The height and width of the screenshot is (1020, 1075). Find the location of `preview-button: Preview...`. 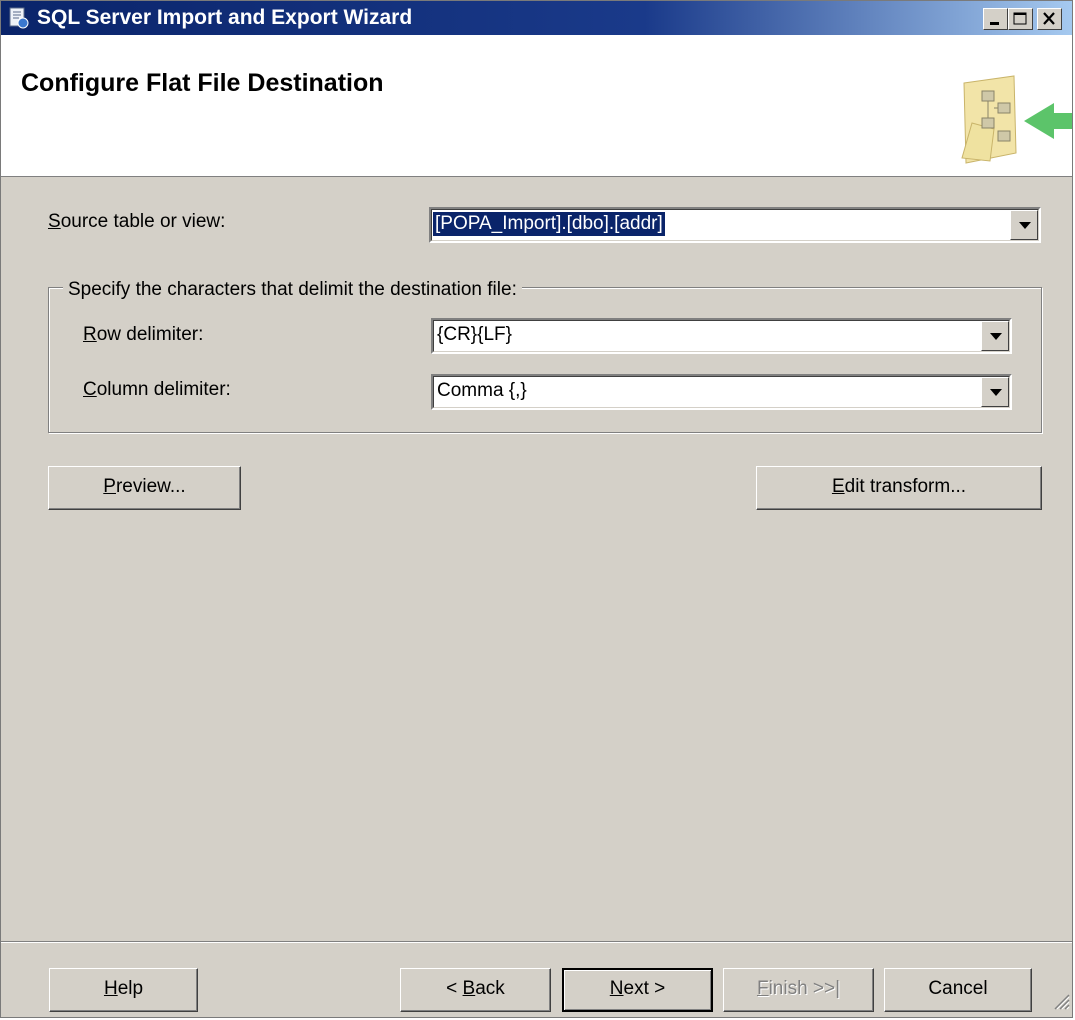

preview-button: Preview... is located at coordinates (144, 488).